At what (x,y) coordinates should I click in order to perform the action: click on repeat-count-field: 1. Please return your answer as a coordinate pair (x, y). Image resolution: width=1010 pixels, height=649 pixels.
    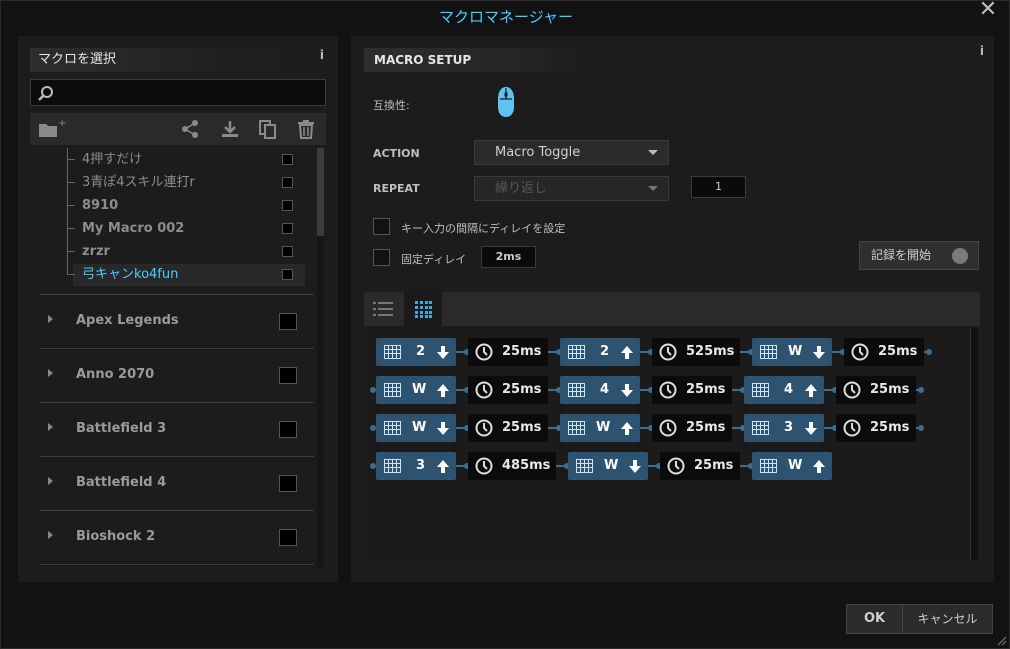
    Looking at the image, I should click on (718, 187).